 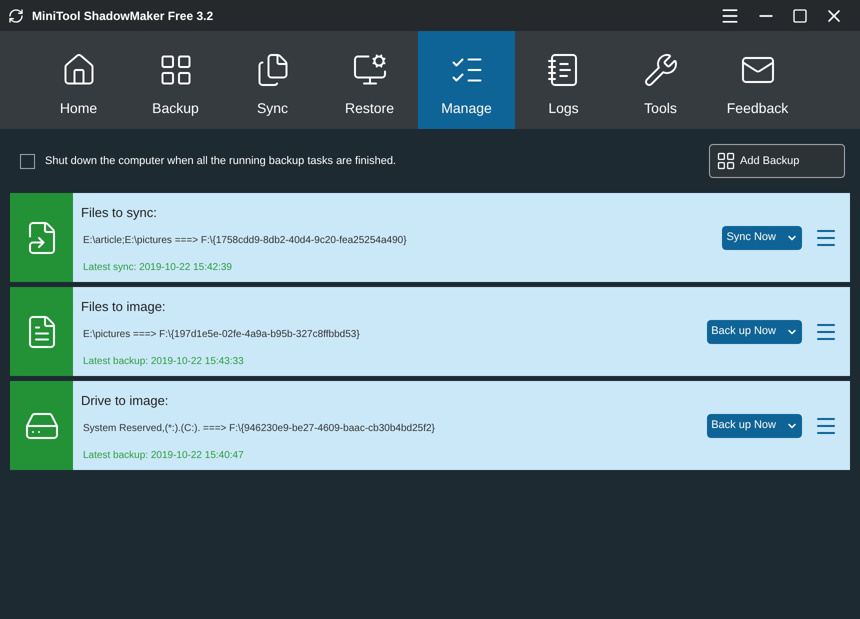 I want to click on shutdown-checkbox, so click(x=27, y=161).